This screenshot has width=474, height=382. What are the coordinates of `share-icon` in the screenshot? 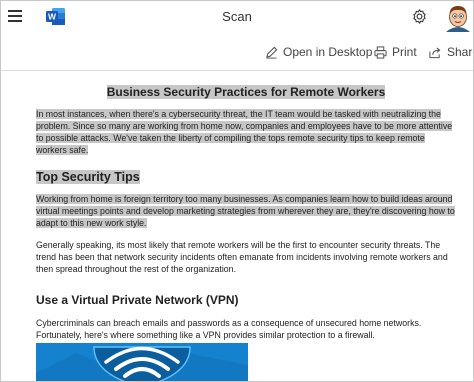 It's located at (435, 52).